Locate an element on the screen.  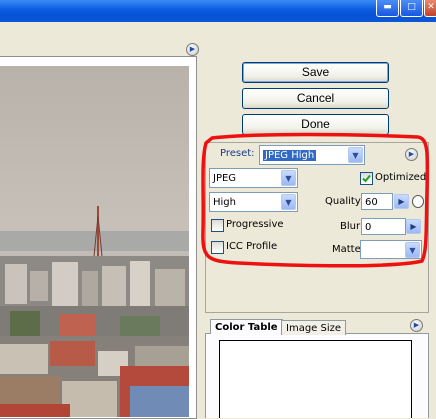
tab-image-size: Image Size is located at coordinates (314, 327).